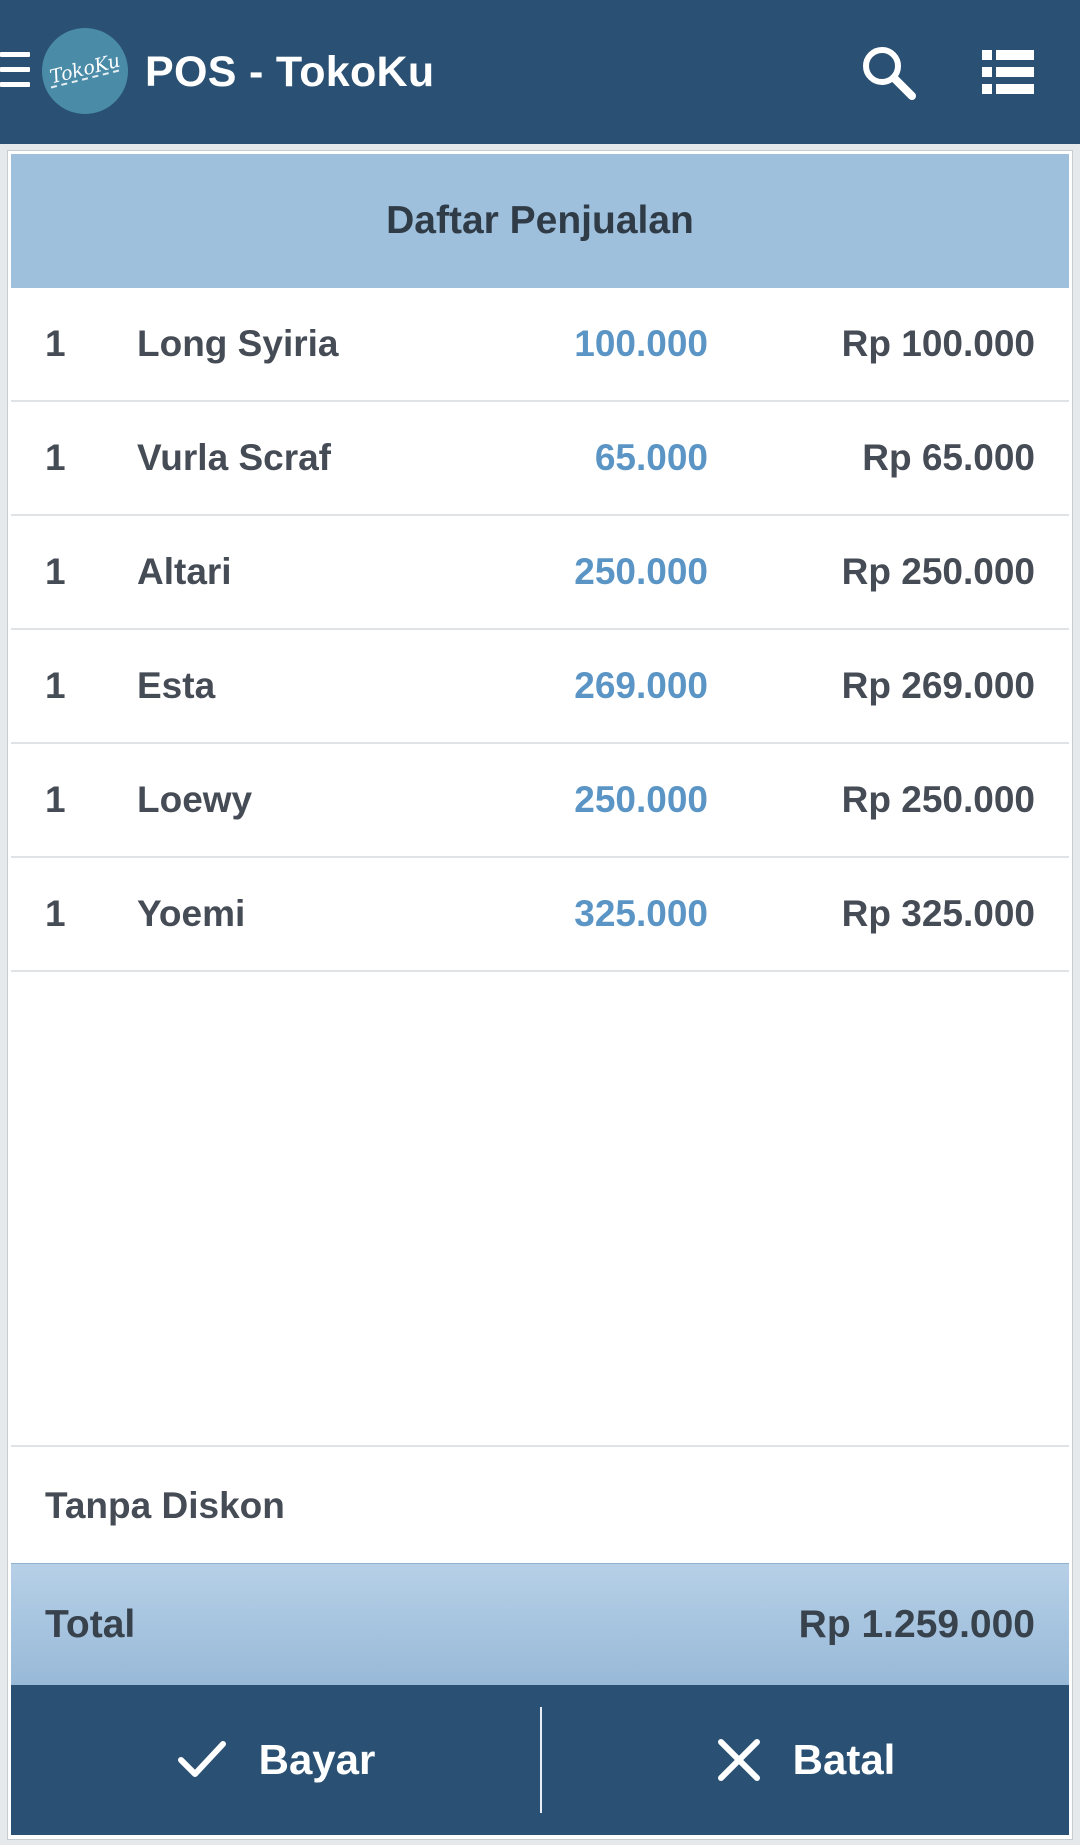 Image resolution: width=1080 pixels, height=1845 pixels. I want to click on total-row: Total Rp 1.259.000, so click(540, 1624).